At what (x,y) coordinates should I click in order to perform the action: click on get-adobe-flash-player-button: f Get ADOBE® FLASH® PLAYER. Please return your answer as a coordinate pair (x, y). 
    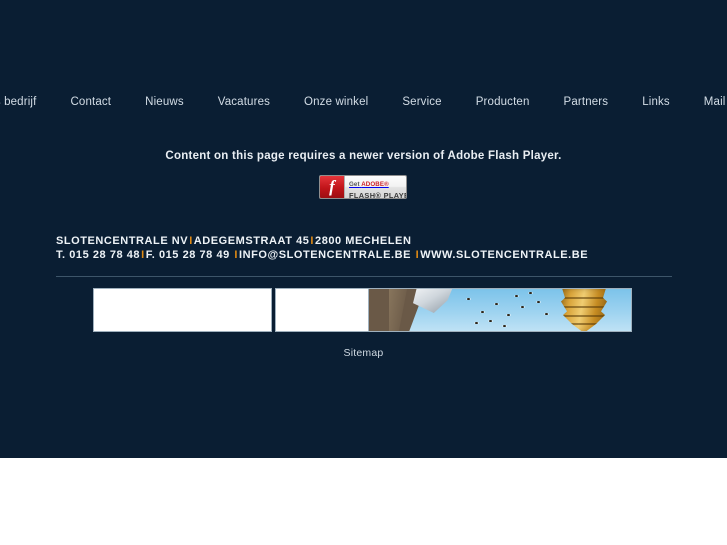
    Looking at the image, I should click on (363, 187).